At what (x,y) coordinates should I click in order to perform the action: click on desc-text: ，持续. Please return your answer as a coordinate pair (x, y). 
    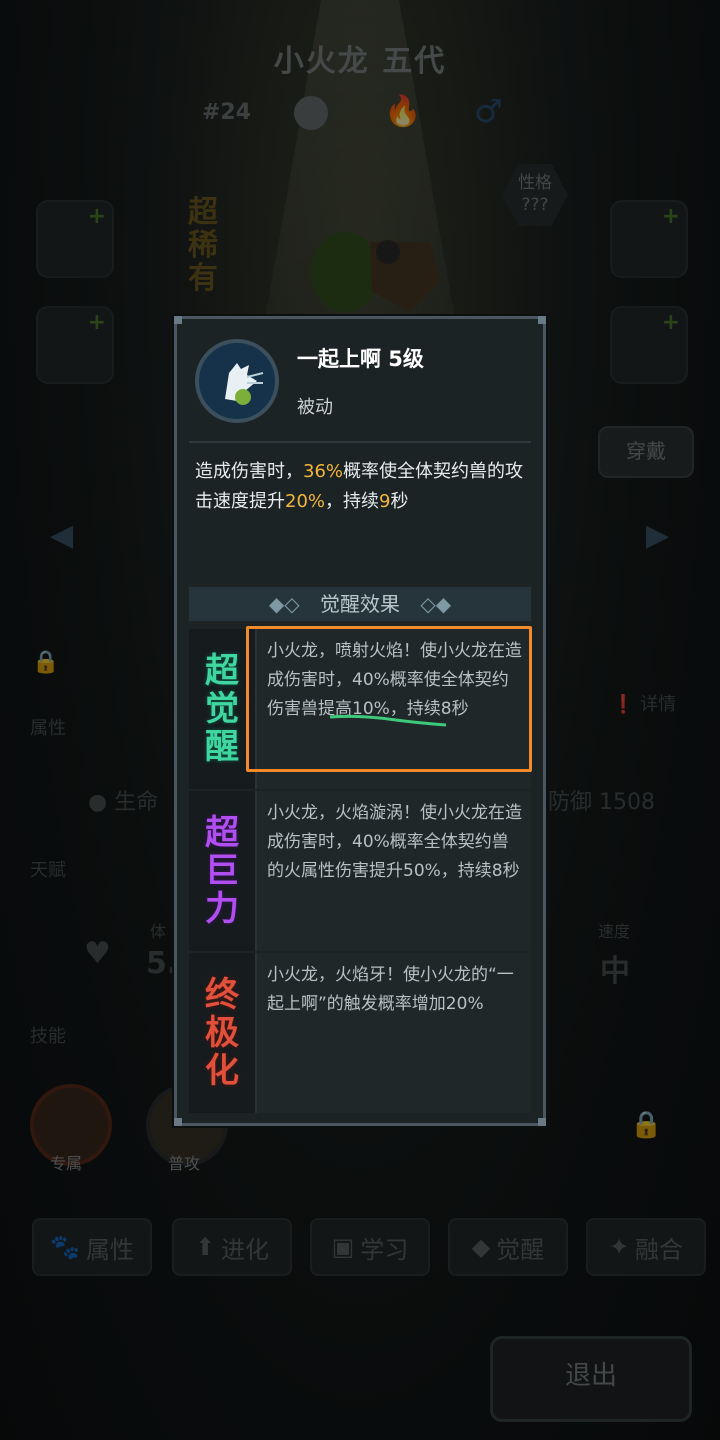
    Looking at the image, I should click on (352, 501).